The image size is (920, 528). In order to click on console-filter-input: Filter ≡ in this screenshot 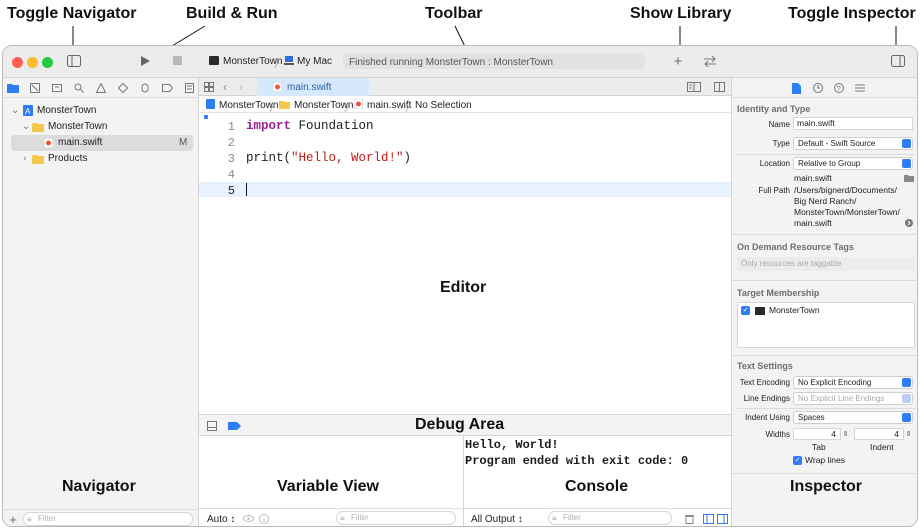, I will do `click(610, 518)`.